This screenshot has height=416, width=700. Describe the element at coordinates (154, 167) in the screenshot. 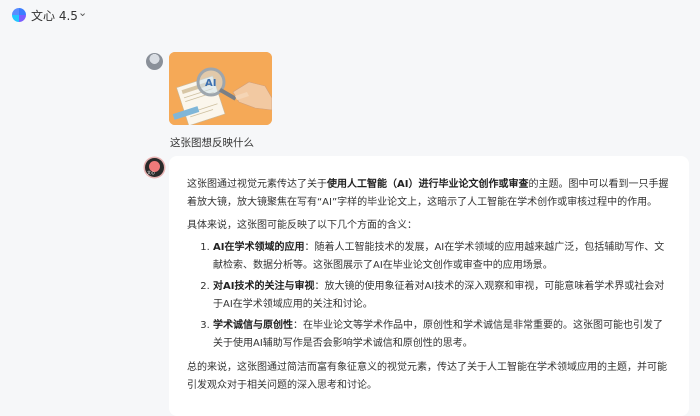

I see `assistant-avatar: 文心` at that location.